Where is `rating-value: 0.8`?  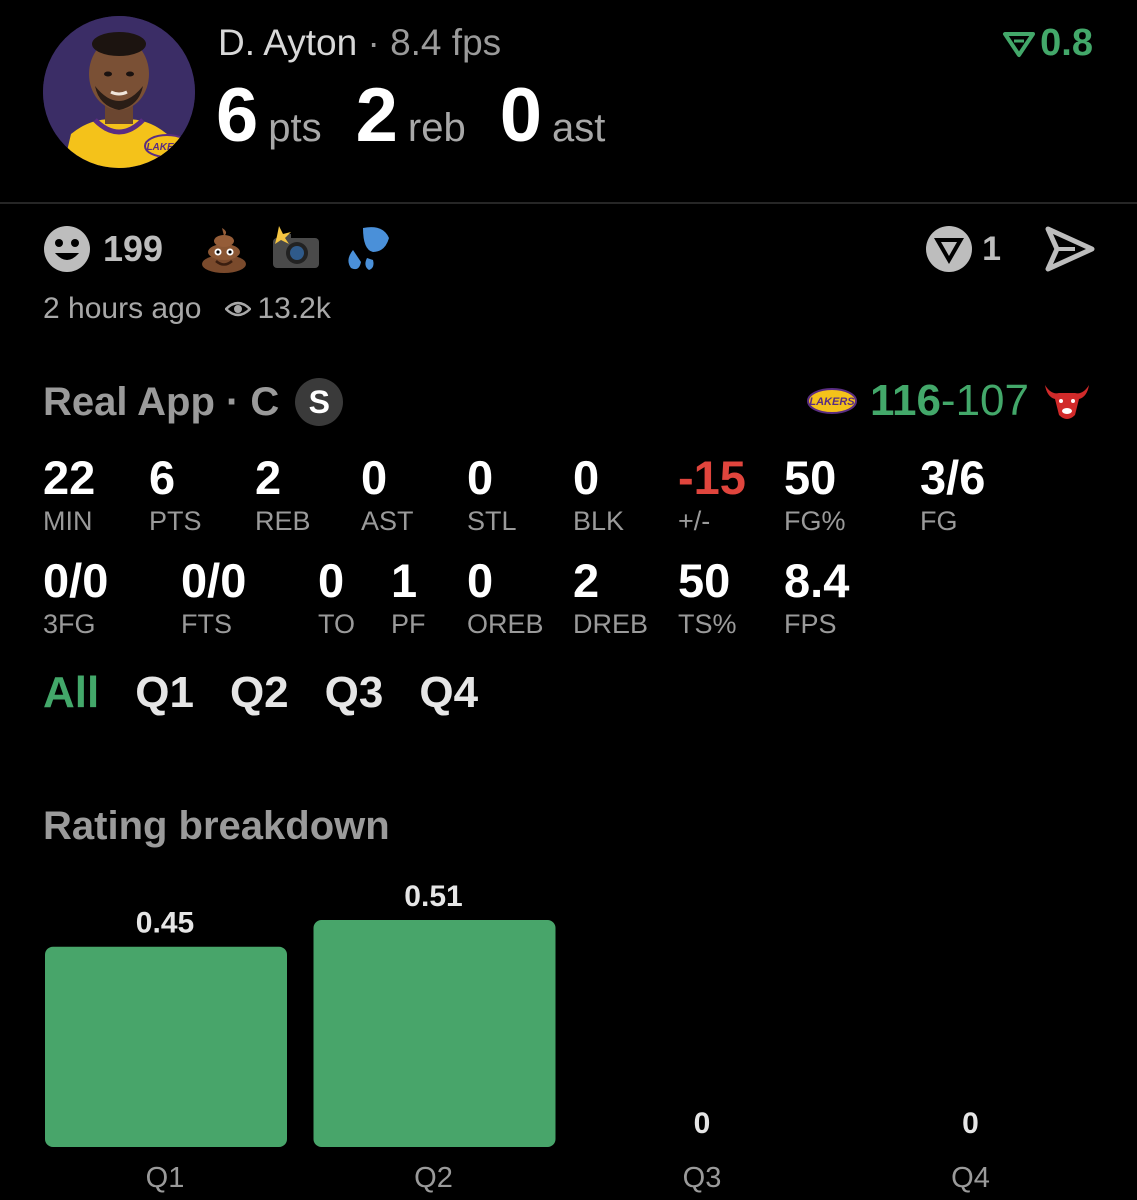
rating-value: 0.8 is located at coordinates (1066, 43).